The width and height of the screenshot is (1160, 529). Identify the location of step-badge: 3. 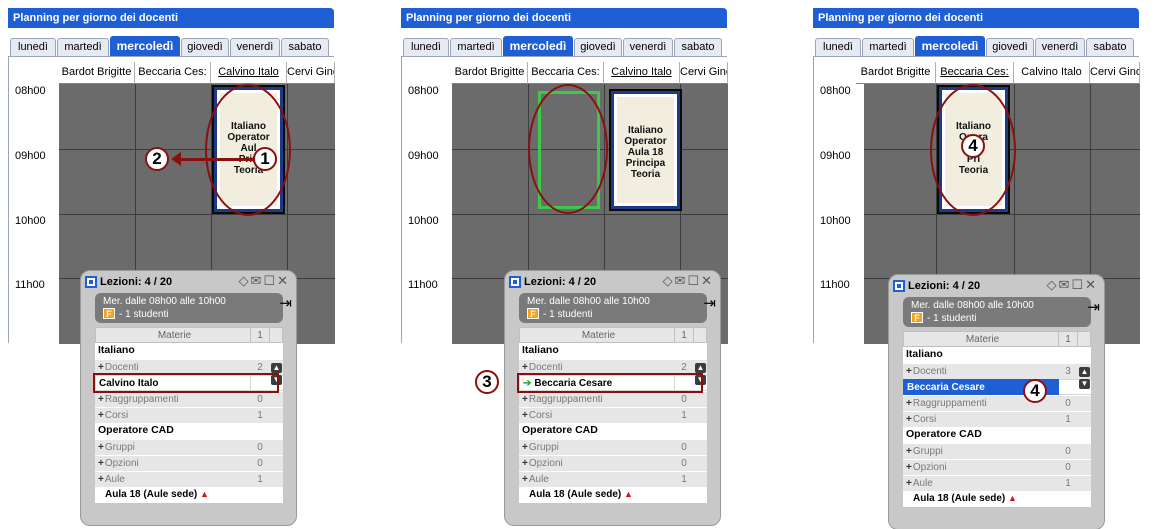
(487, 382).